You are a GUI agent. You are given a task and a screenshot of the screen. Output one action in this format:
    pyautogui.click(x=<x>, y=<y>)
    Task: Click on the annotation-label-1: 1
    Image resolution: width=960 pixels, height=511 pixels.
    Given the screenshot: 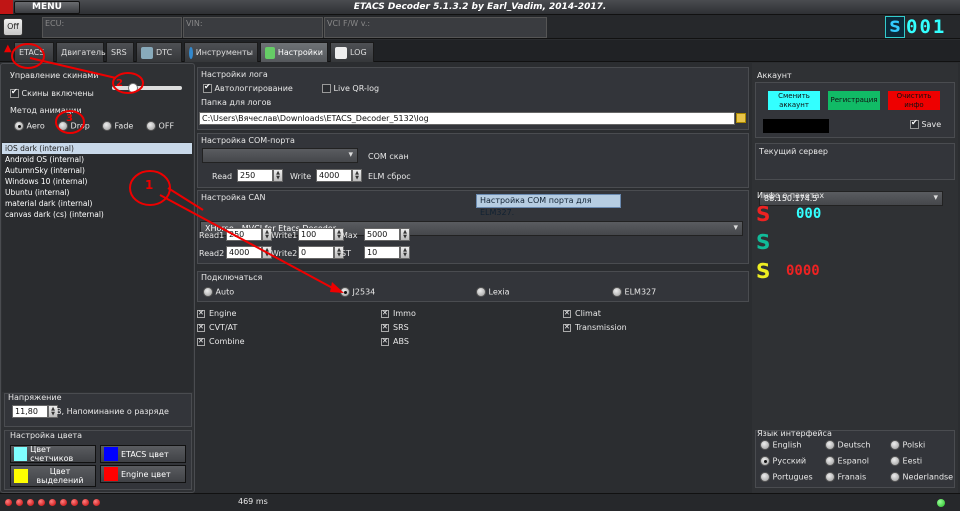 What is the action you would take?
    pyautogui.click(x=149, y=185)
    